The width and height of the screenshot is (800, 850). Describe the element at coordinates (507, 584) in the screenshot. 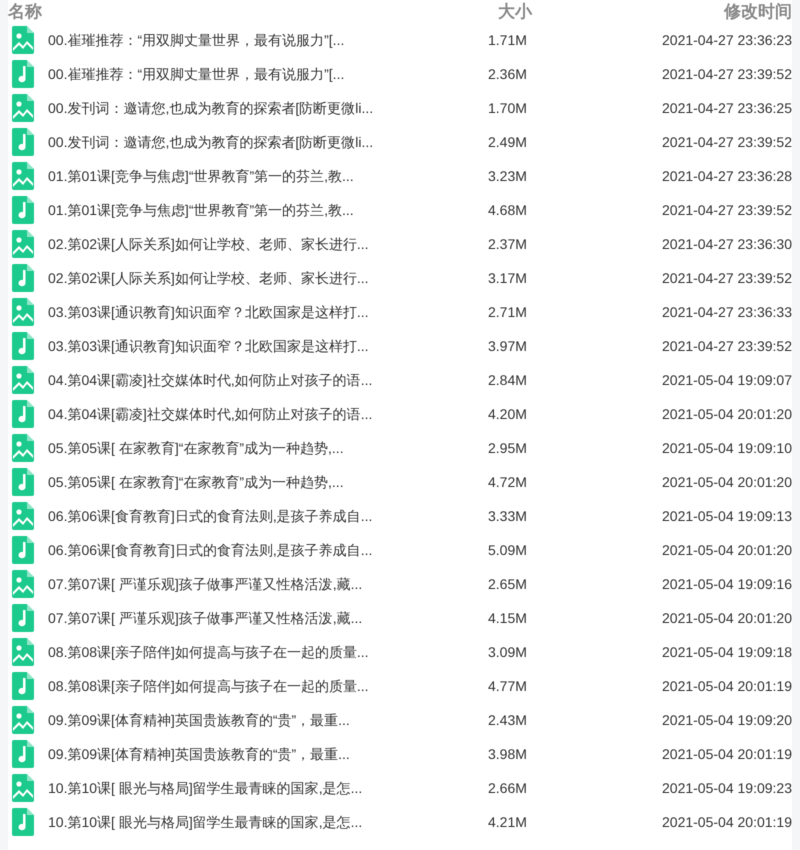

I see `file-size: 2.65M` at that location.